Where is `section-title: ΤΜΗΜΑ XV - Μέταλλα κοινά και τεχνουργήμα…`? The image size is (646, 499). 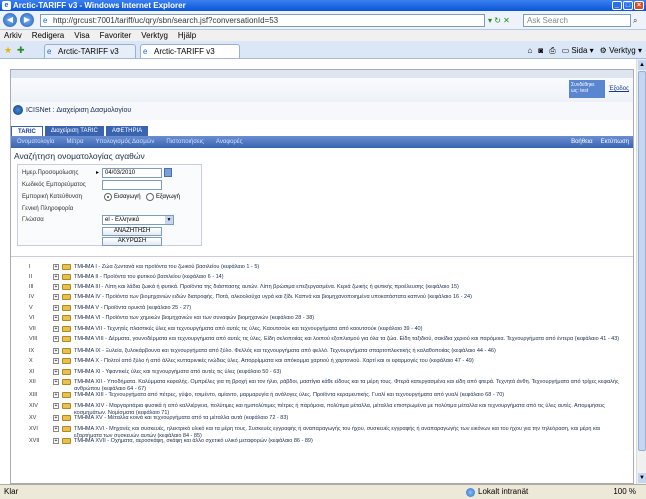 section-title: ΤΜΗΜΑ XV - Μέταλλα κοινά και τεχνουργήμα… is located at coordinates (349, 418).